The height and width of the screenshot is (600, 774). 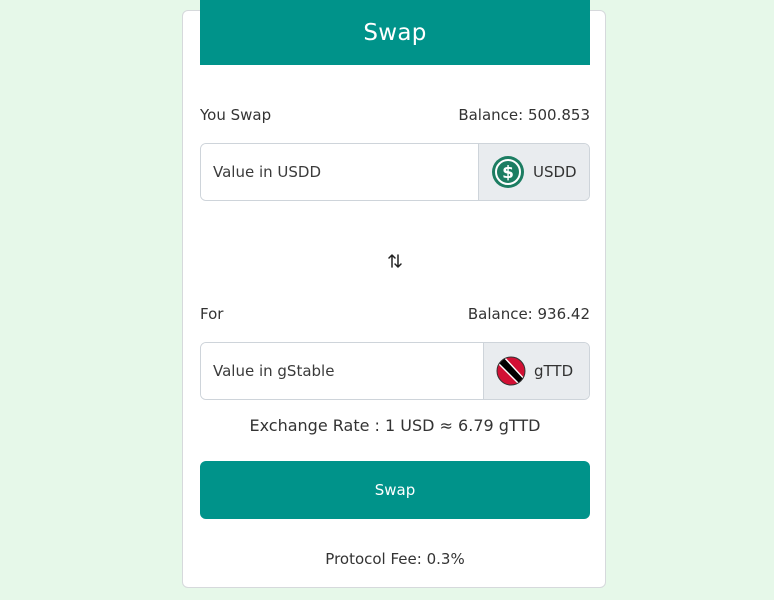 I want to click on from-token-addon: $ USDD, so click(x=533, y=172).